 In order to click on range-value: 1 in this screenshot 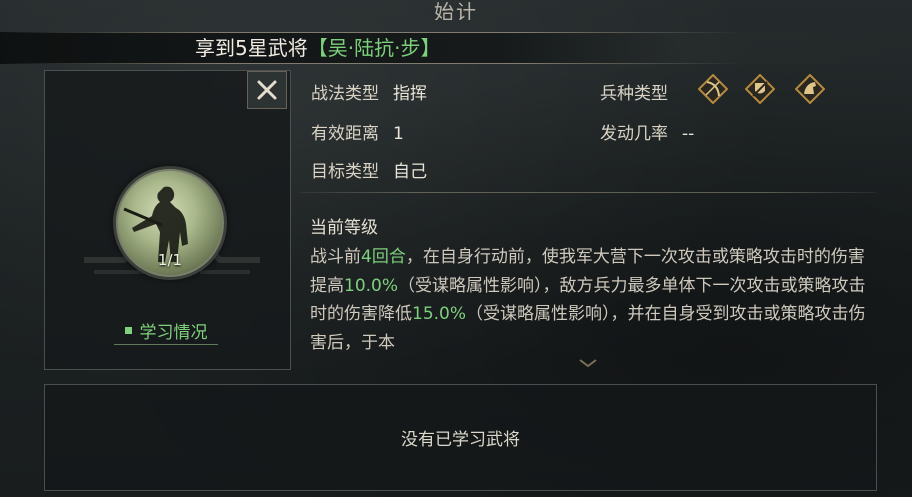, I will do `click(398, 134)`.